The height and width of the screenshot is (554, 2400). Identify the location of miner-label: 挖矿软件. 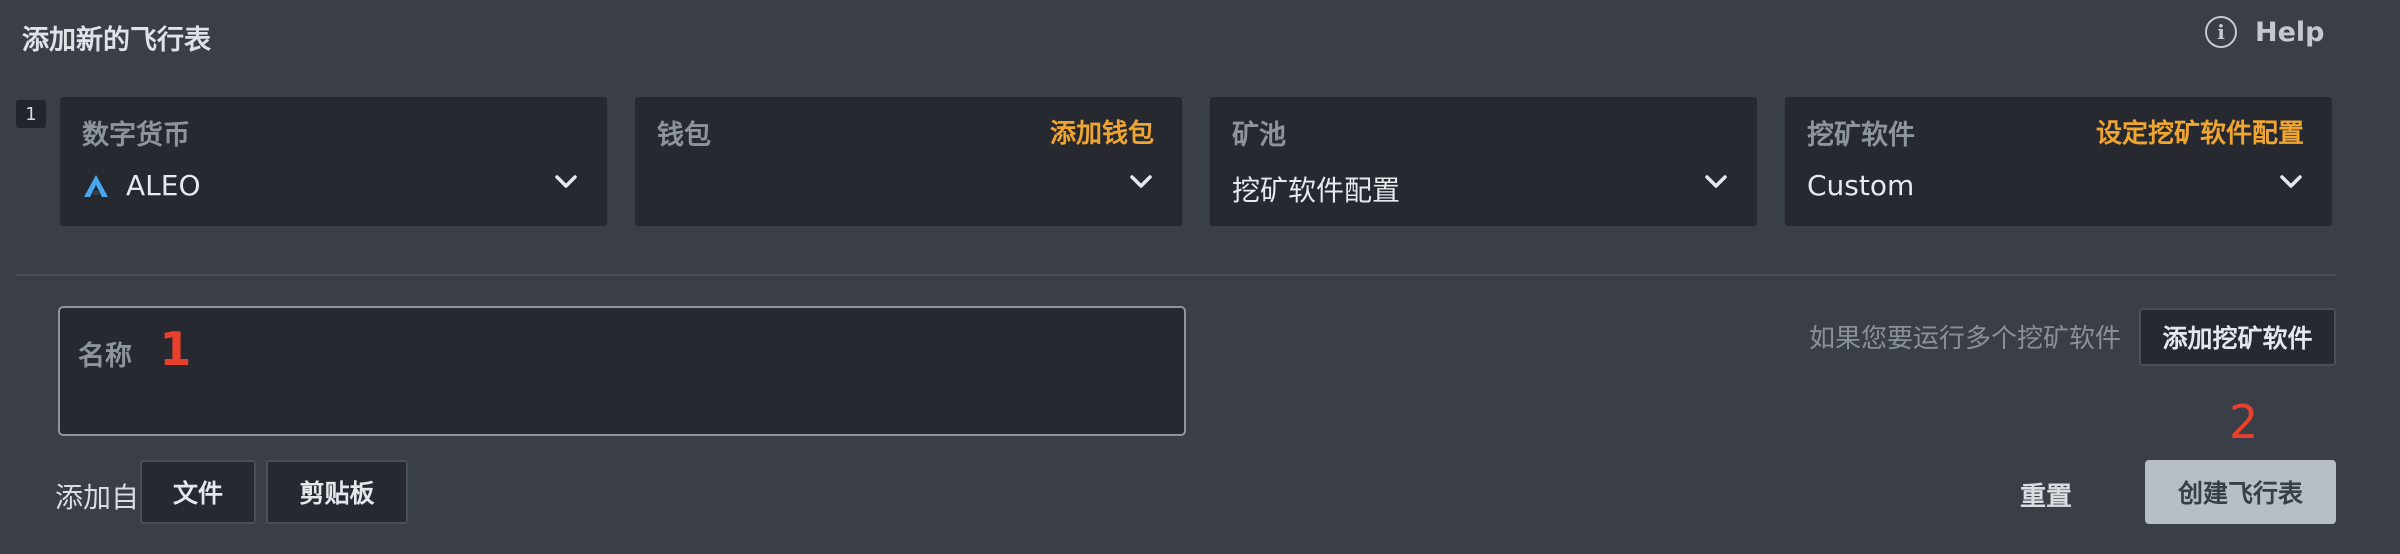
(1861, 135).